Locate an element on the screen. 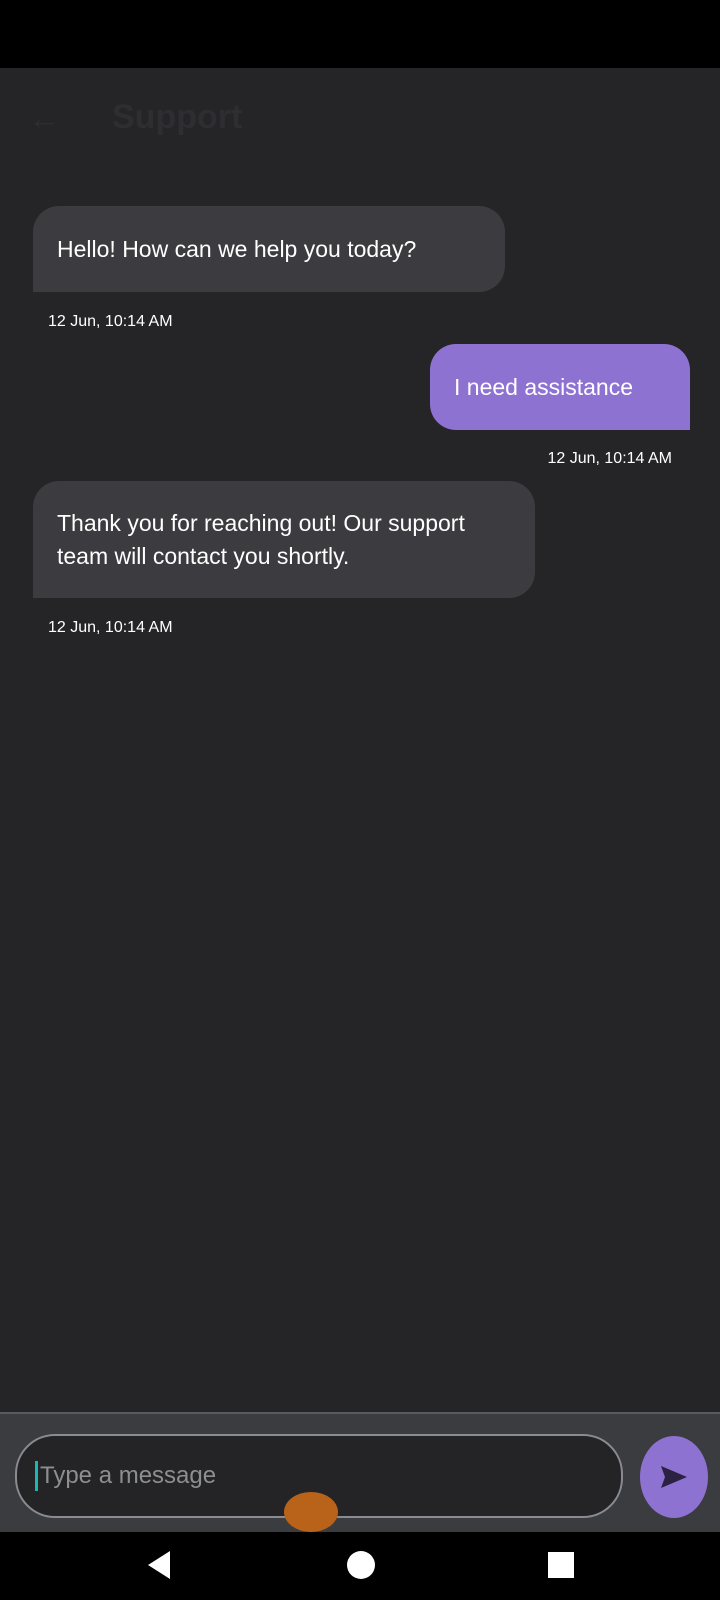  message-bubble-incoming: Hello! How can we help you today? is located at coordinates (269, 249).